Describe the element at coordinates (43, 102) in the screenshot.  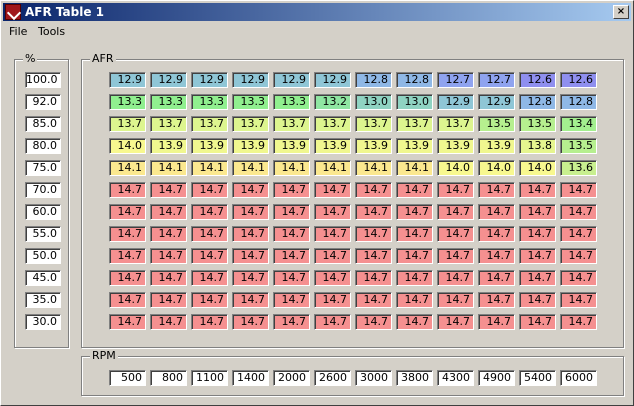
I see `load-percent-field: 92.0` at that location.